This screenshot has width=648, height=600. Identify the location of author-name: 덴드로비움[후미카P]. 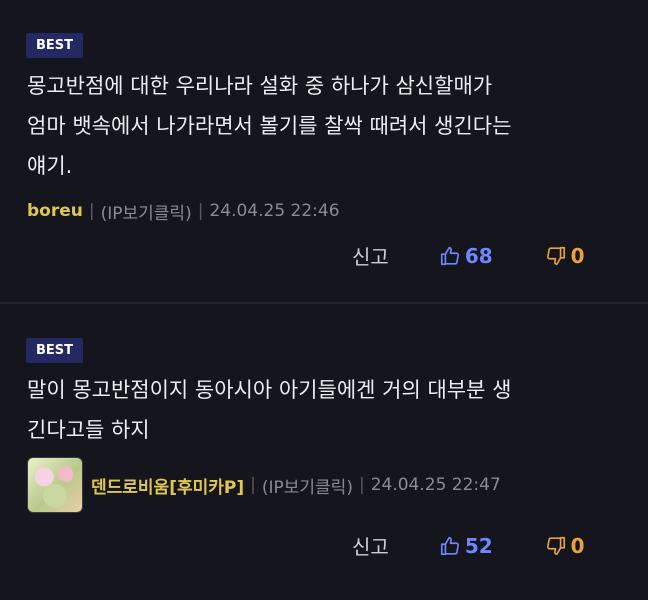
(167, 485).